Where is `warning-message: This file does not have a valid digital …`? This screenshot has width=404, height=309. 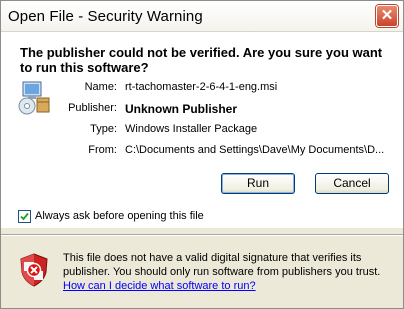
warning-message: This file does not have a valid digital … is located at coordinates (228, 272).